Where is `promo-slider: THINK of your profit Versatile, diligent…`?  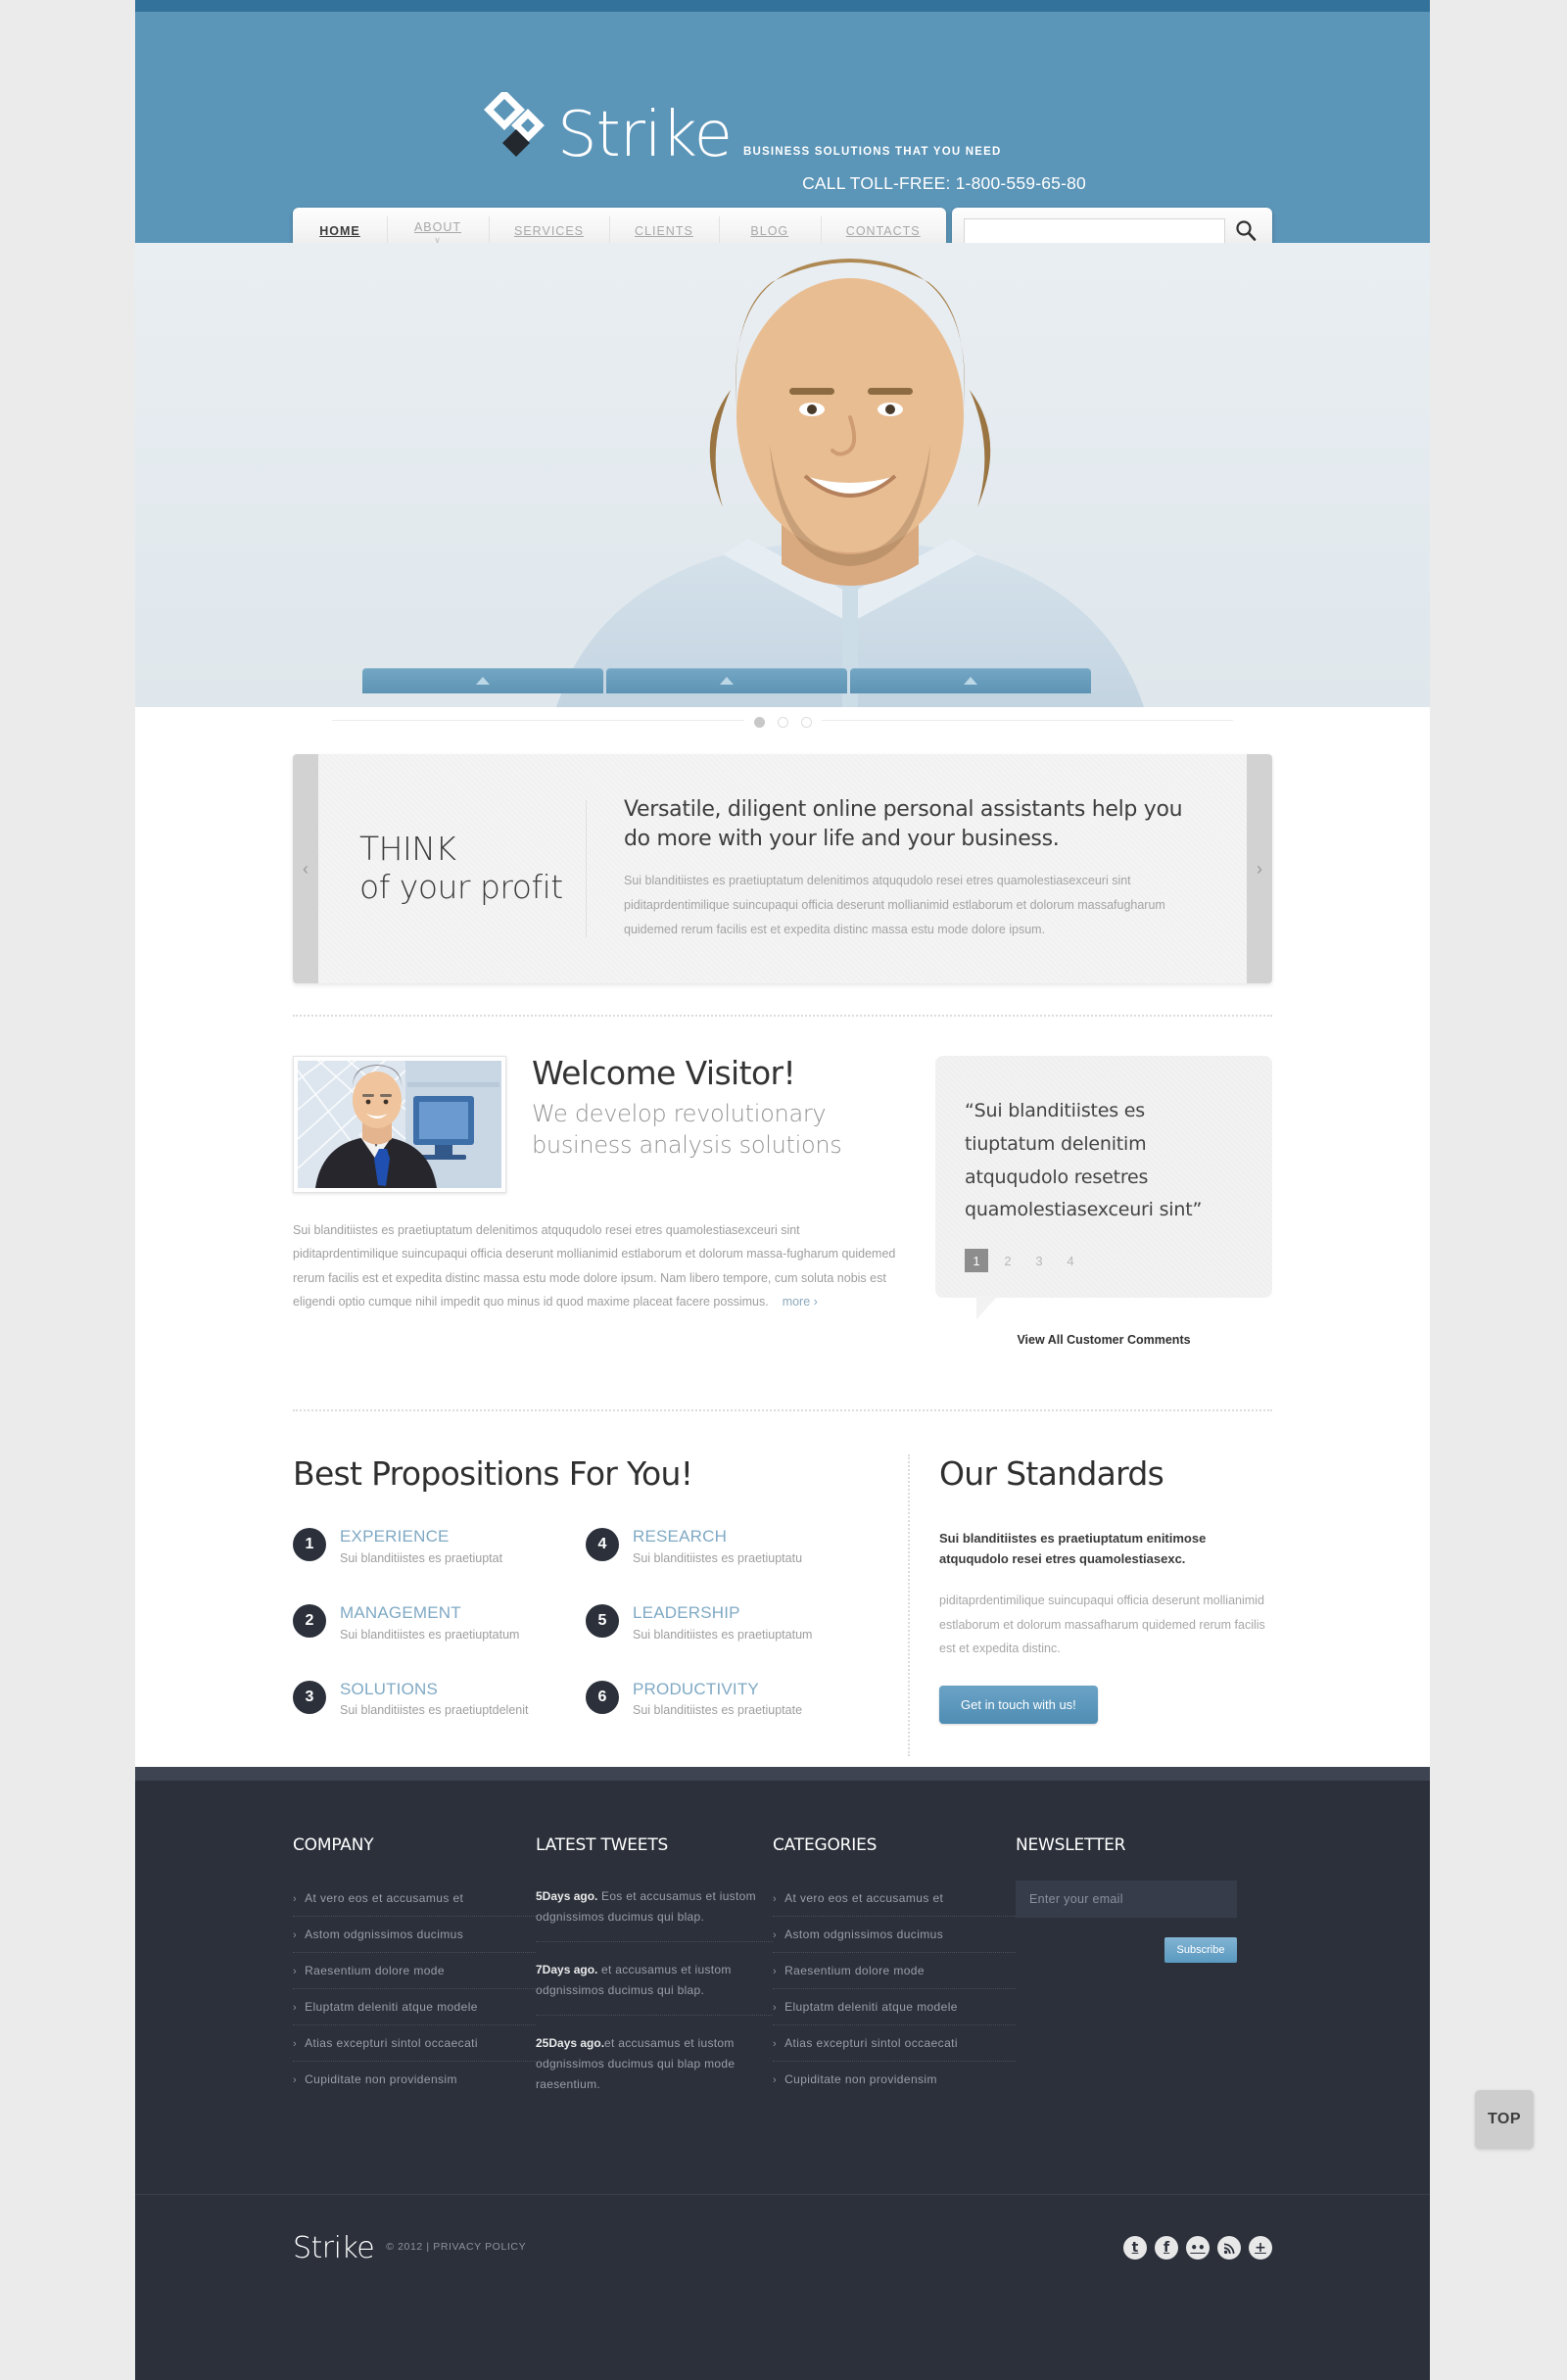
promo-slider: THINK of your profit Versatile, diligent… is located at coordinates (782, 868).